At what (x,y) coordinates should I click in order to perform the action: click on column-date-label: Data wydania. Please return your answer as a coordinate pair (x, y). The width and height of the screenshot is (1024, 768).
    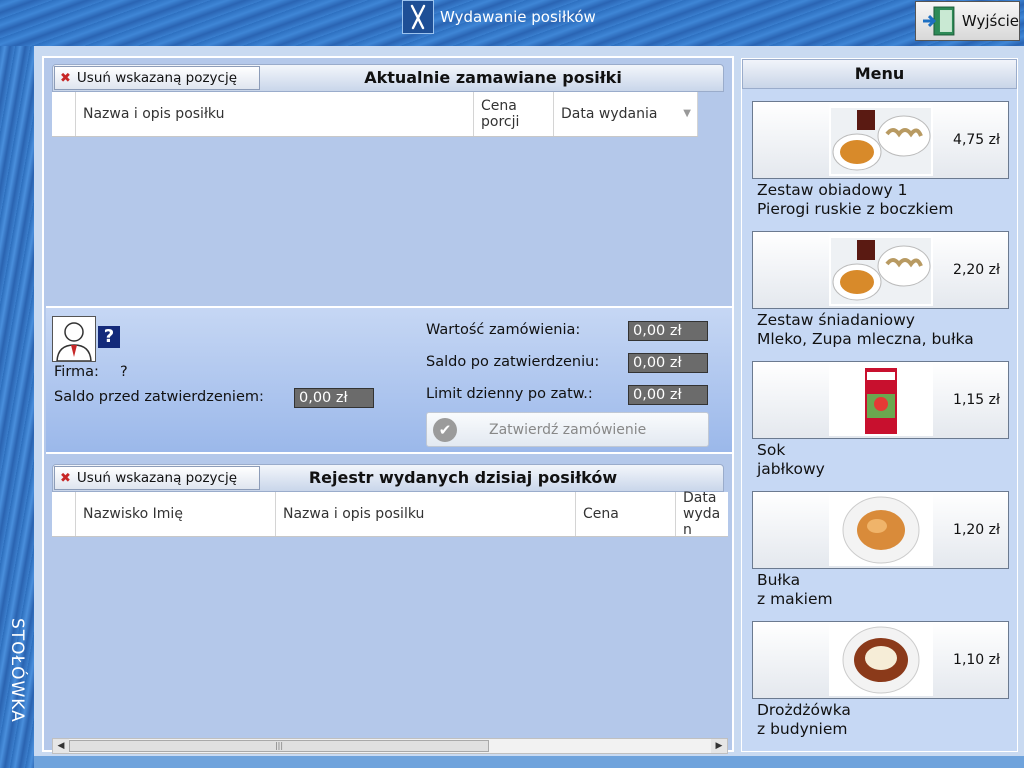
    Looking at the image, I should click on (609, 114).